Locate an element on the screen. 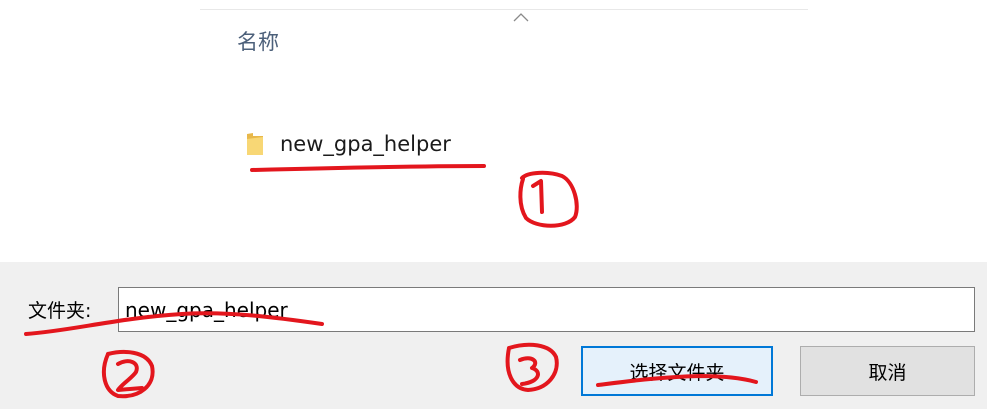 This screenshot has width=987, height=409. folder-name: new_gpa_helper is located at coordinates (365, 144).